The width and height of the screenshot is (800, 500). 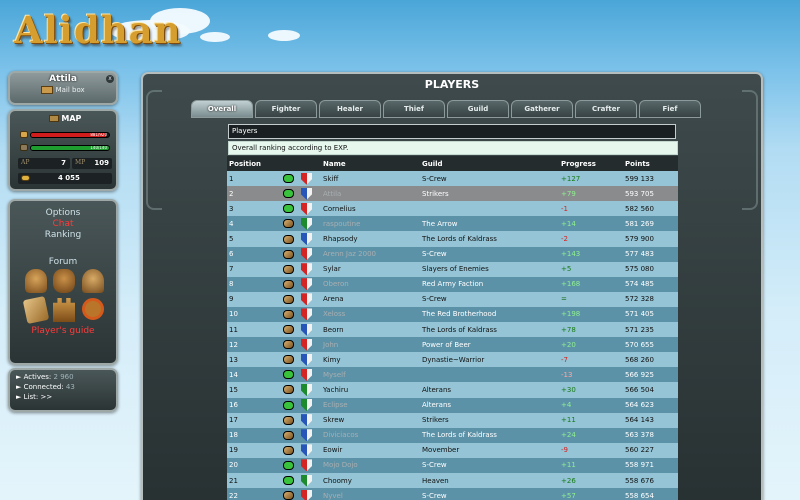 I want to click on guild-cell: Movember, so click(x=489, y=450).